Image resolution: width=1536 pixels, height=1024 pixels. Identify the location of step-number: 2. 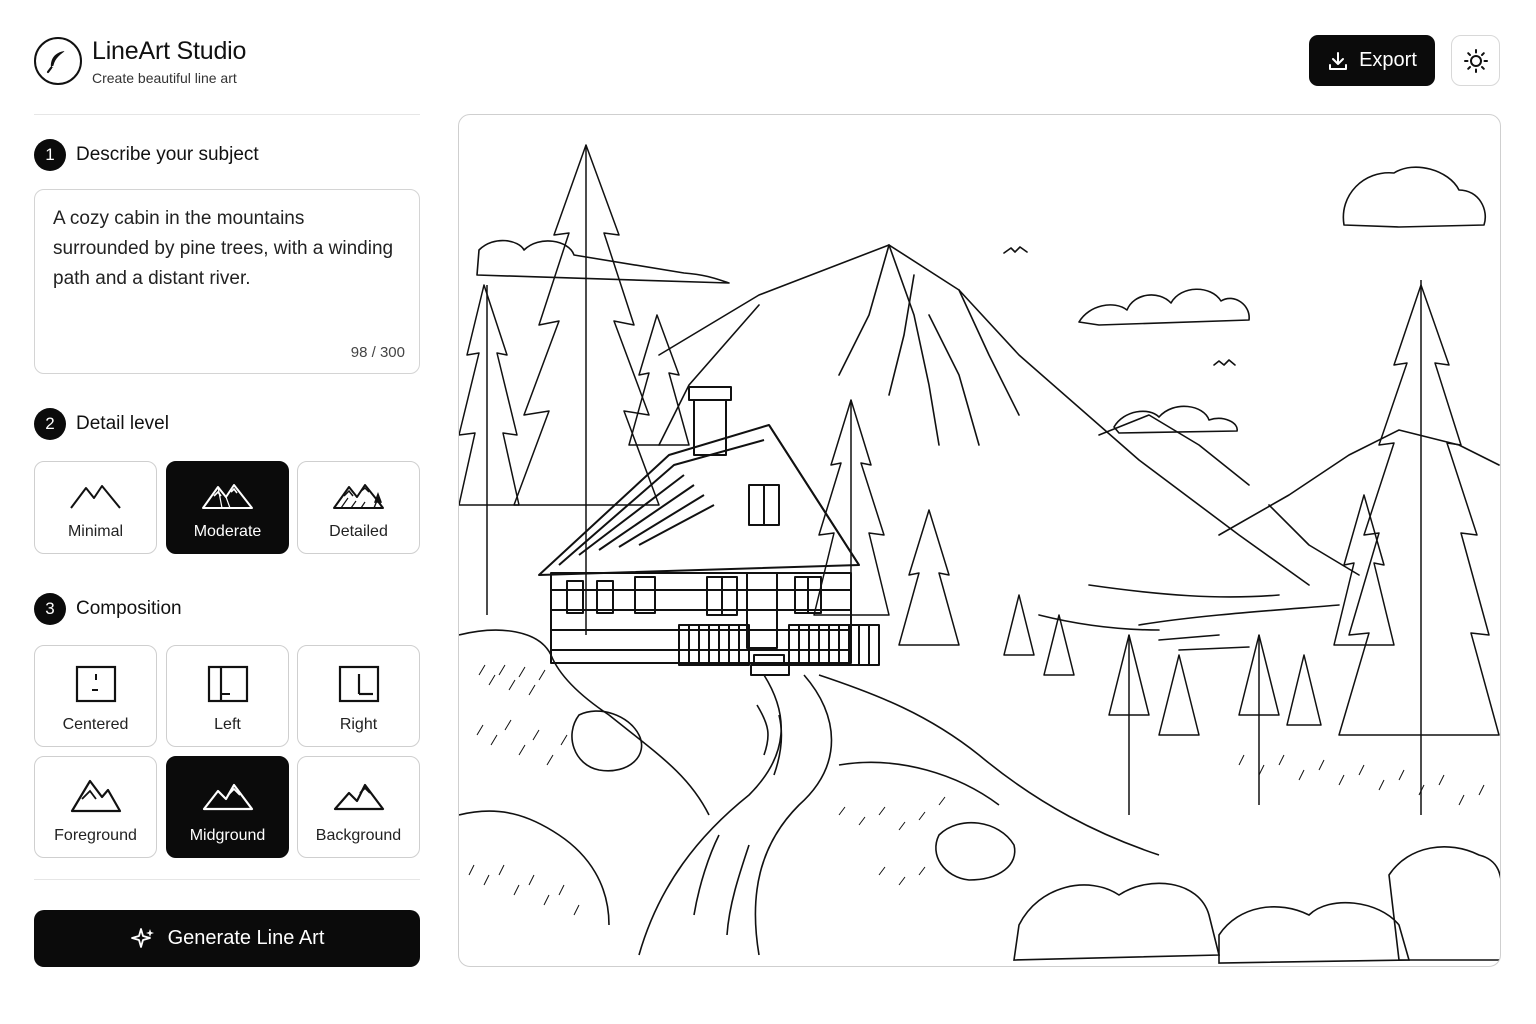
(50, 424).